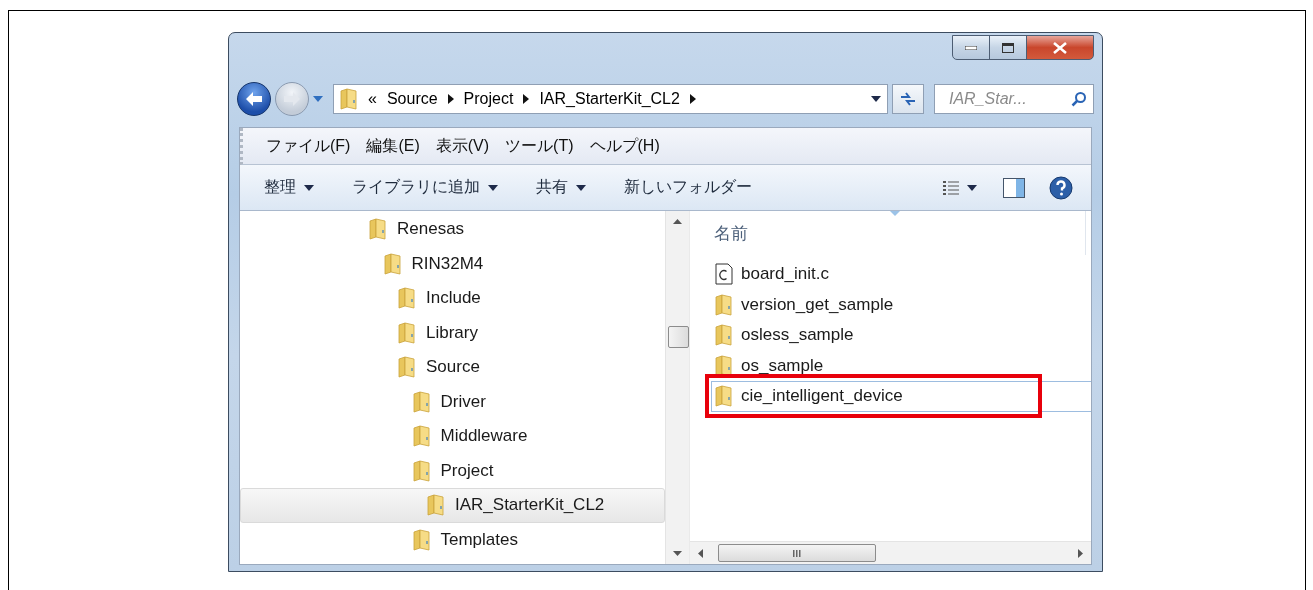 The height and width of the screenshot is (590, 1313). Describe the element at coordinates (318, 99) in the screenshot. I see `history-caret-icon` at that location.